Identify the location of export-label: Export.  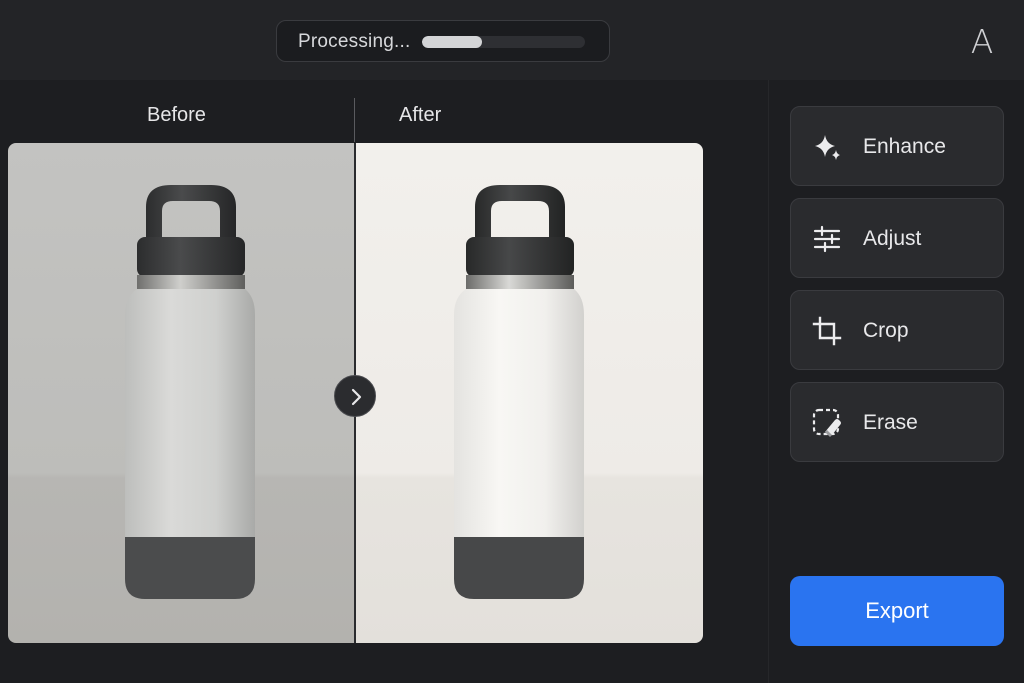
(897, 610).